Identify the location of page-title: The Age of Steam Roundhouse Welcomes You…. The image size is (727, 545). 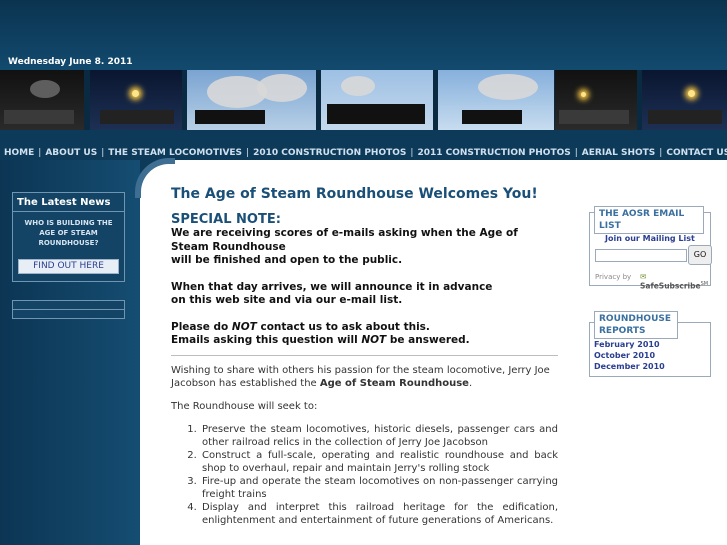
(354, 194).